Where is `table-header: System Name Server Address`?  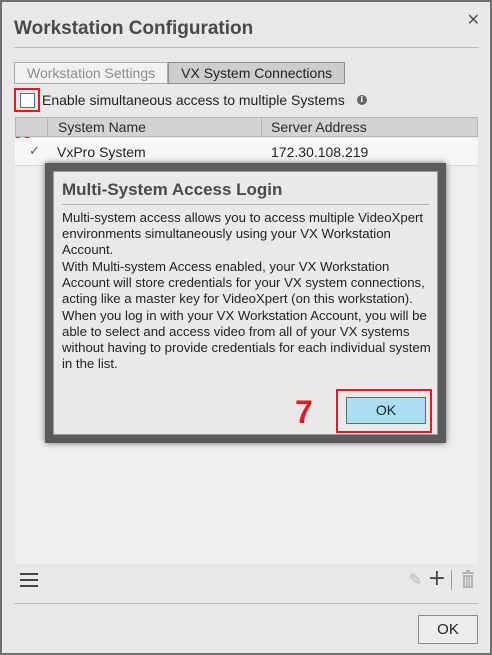
table-header: System Name Server Address is located at coordinates (262, 127).